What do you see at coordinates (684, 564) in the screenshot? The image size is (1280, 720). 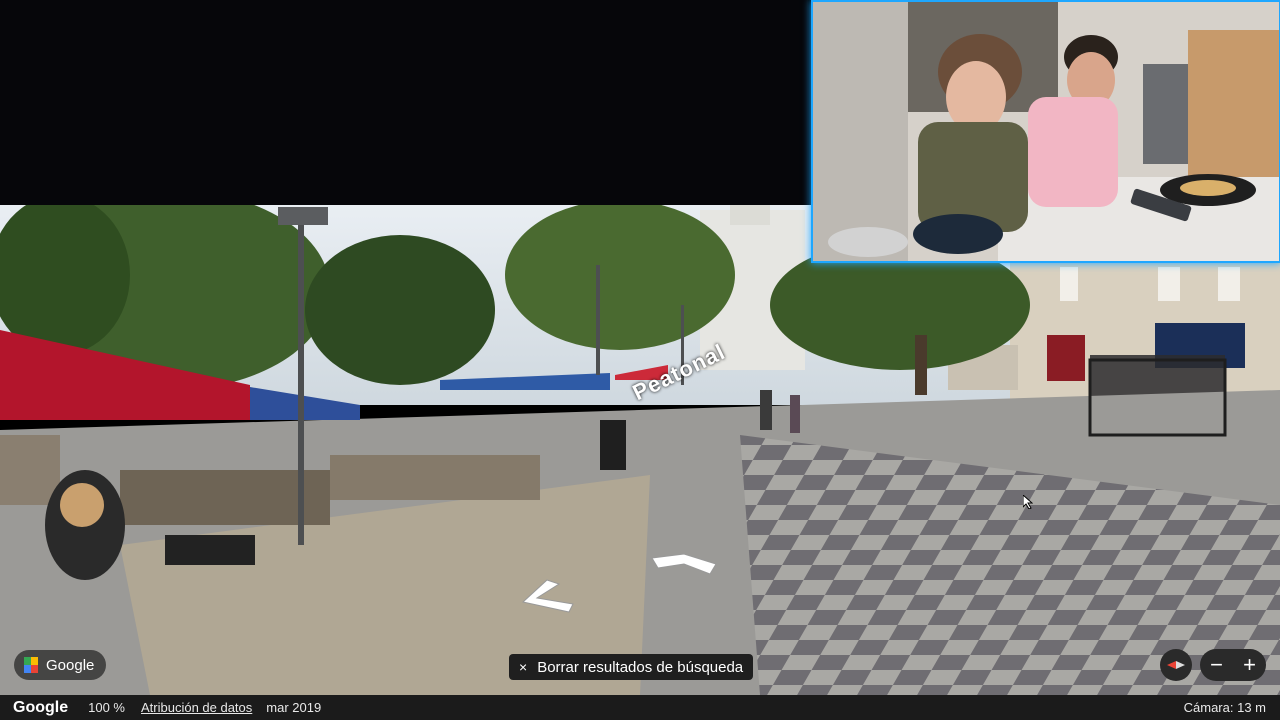 I see `forward-arrow-icon` at bounding box center [684, 564].